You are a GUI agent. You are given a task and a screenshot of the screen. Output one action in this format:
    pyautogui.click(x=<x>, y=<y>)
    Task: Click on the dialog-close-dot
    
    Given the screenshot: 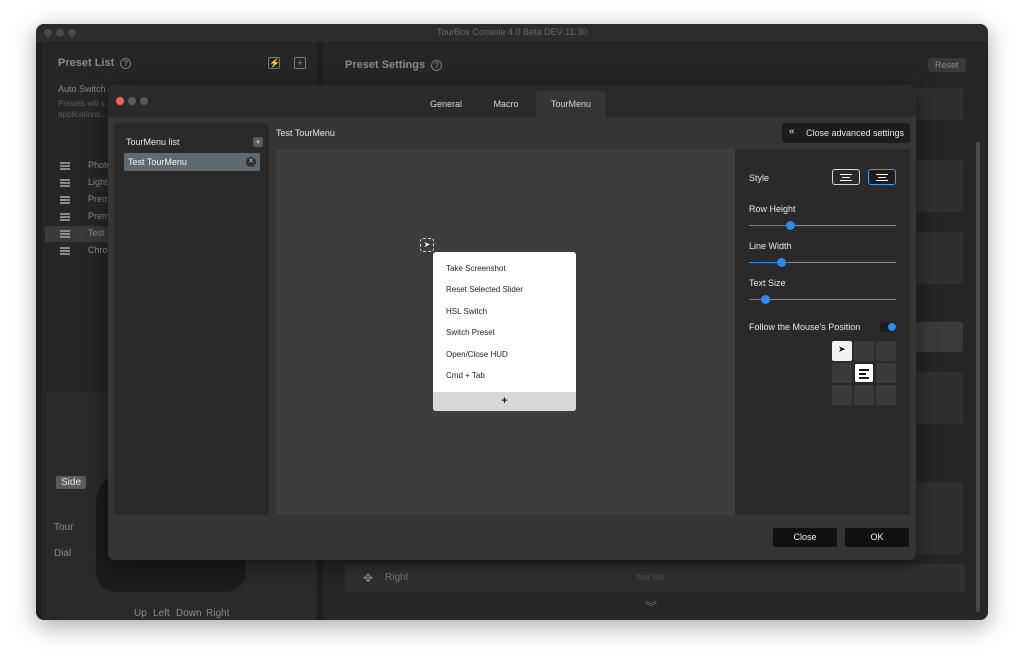 What is the action you would take?
    pyautogui.click(x=120, y=101)
    